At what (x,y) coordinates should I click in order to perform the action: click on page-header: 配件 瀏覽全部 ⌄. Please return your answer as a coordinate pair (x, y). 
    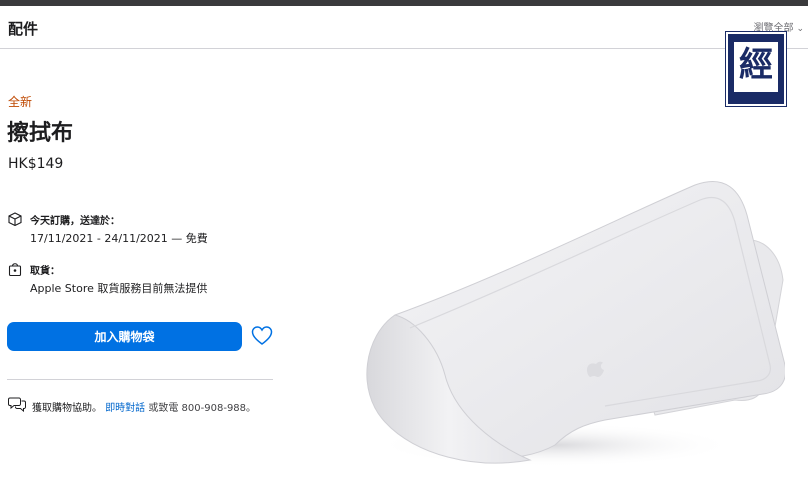
    Looking at the image, I should click on (404, 27).